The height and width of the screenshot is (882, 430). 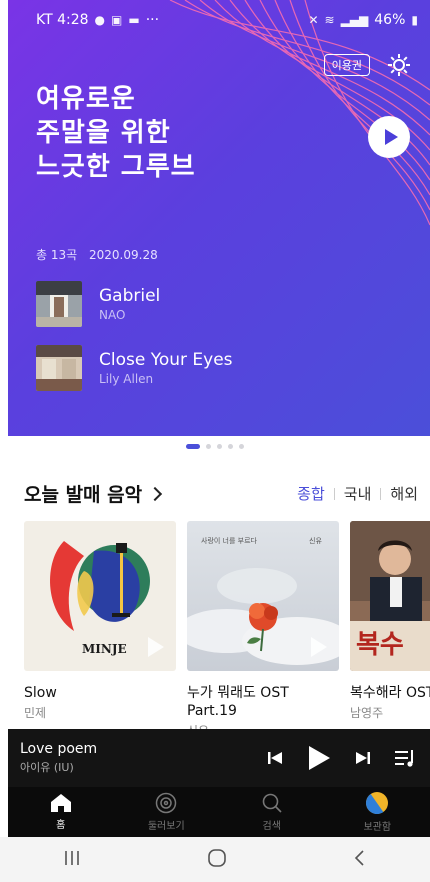 I want to click on playlist-title-line: 주말을 위한, so click(x=103, y=133).